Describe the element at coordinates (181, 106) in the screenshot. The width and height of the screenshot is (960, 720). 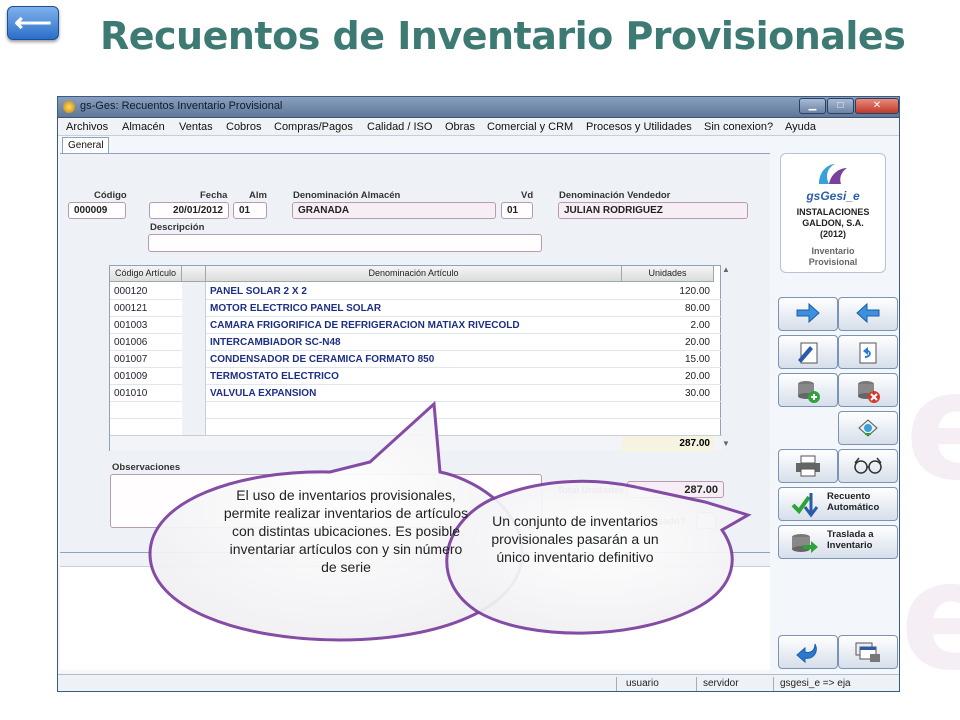
I see `window-title: gs-Ges: Recuentos Inventario Provisional` at that location.